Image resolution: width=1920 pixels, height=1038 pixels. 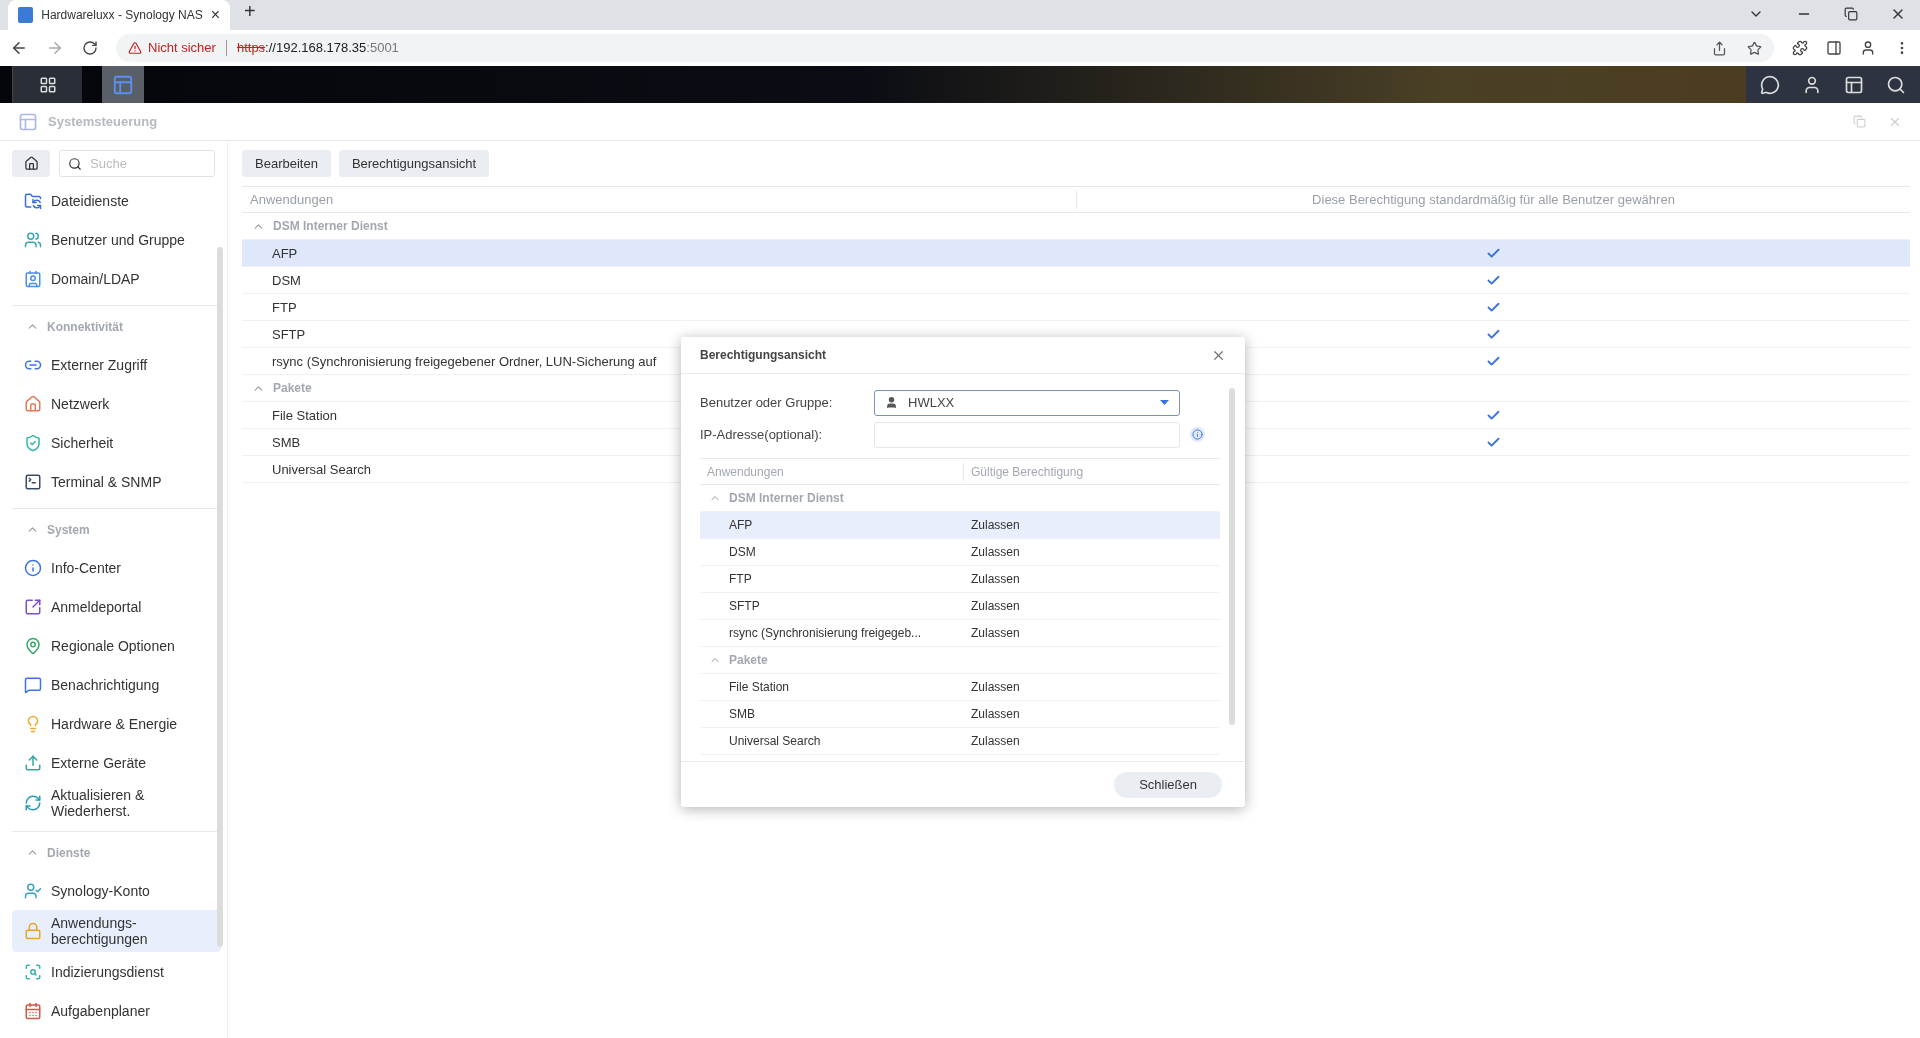 I want to click on sidebar-item: Indizierungsdienst, so click(x=116, y=971).